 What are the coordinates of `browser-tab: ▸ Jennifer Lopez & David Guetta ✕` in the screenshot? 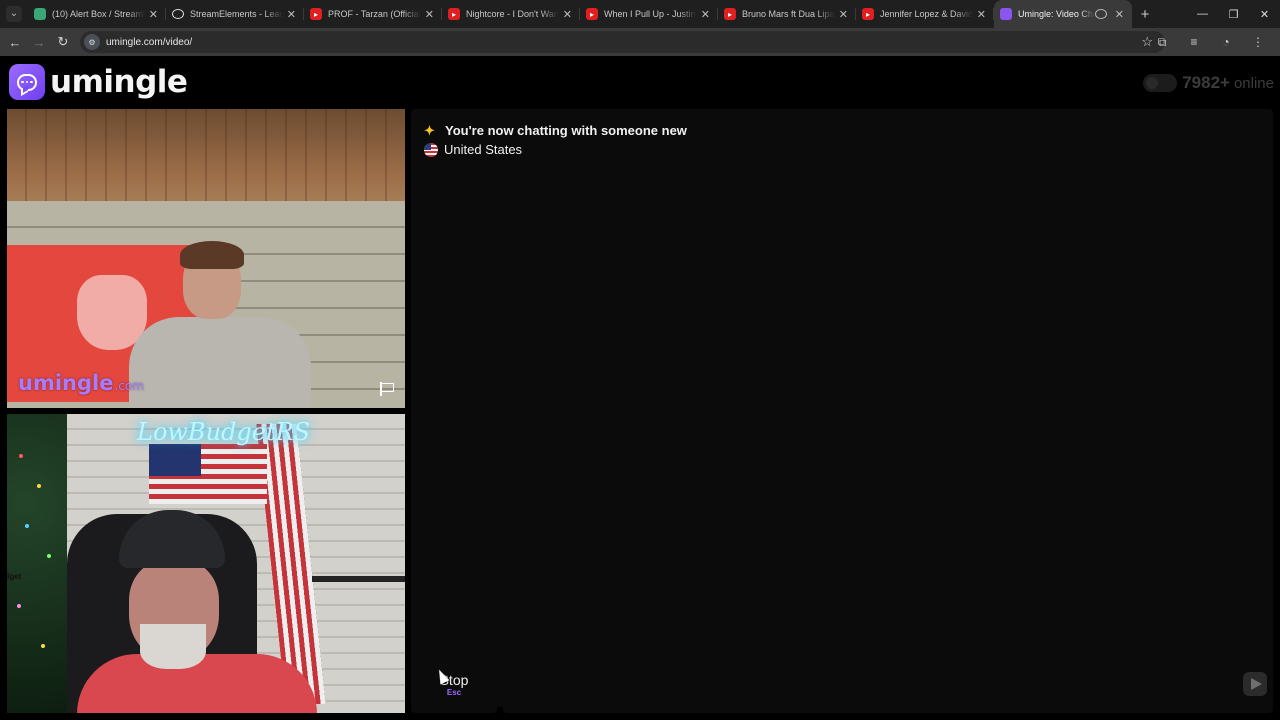 It's located at (925, 14).